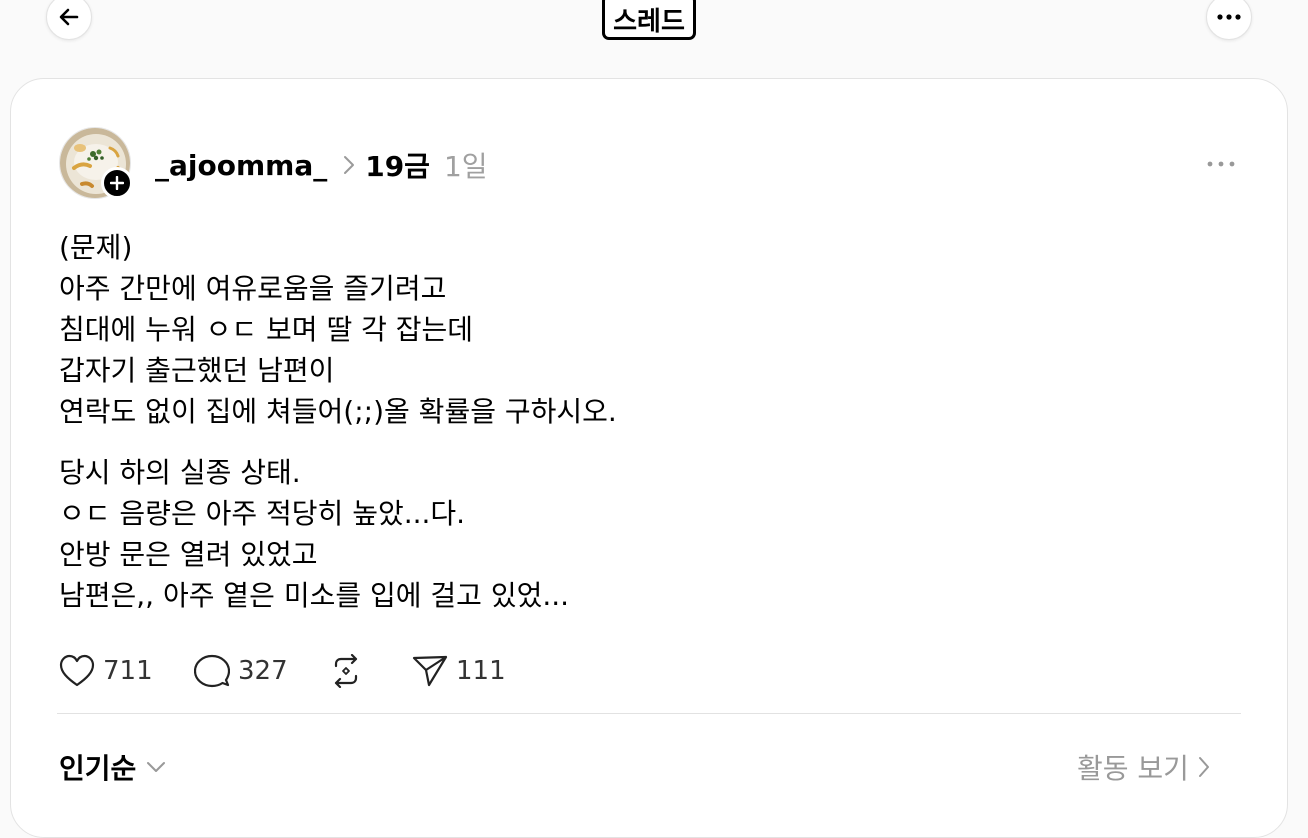  Describe the element at coordinates (96, 247) in the screenshot. I see `post-text-line: (문제)` at that location.